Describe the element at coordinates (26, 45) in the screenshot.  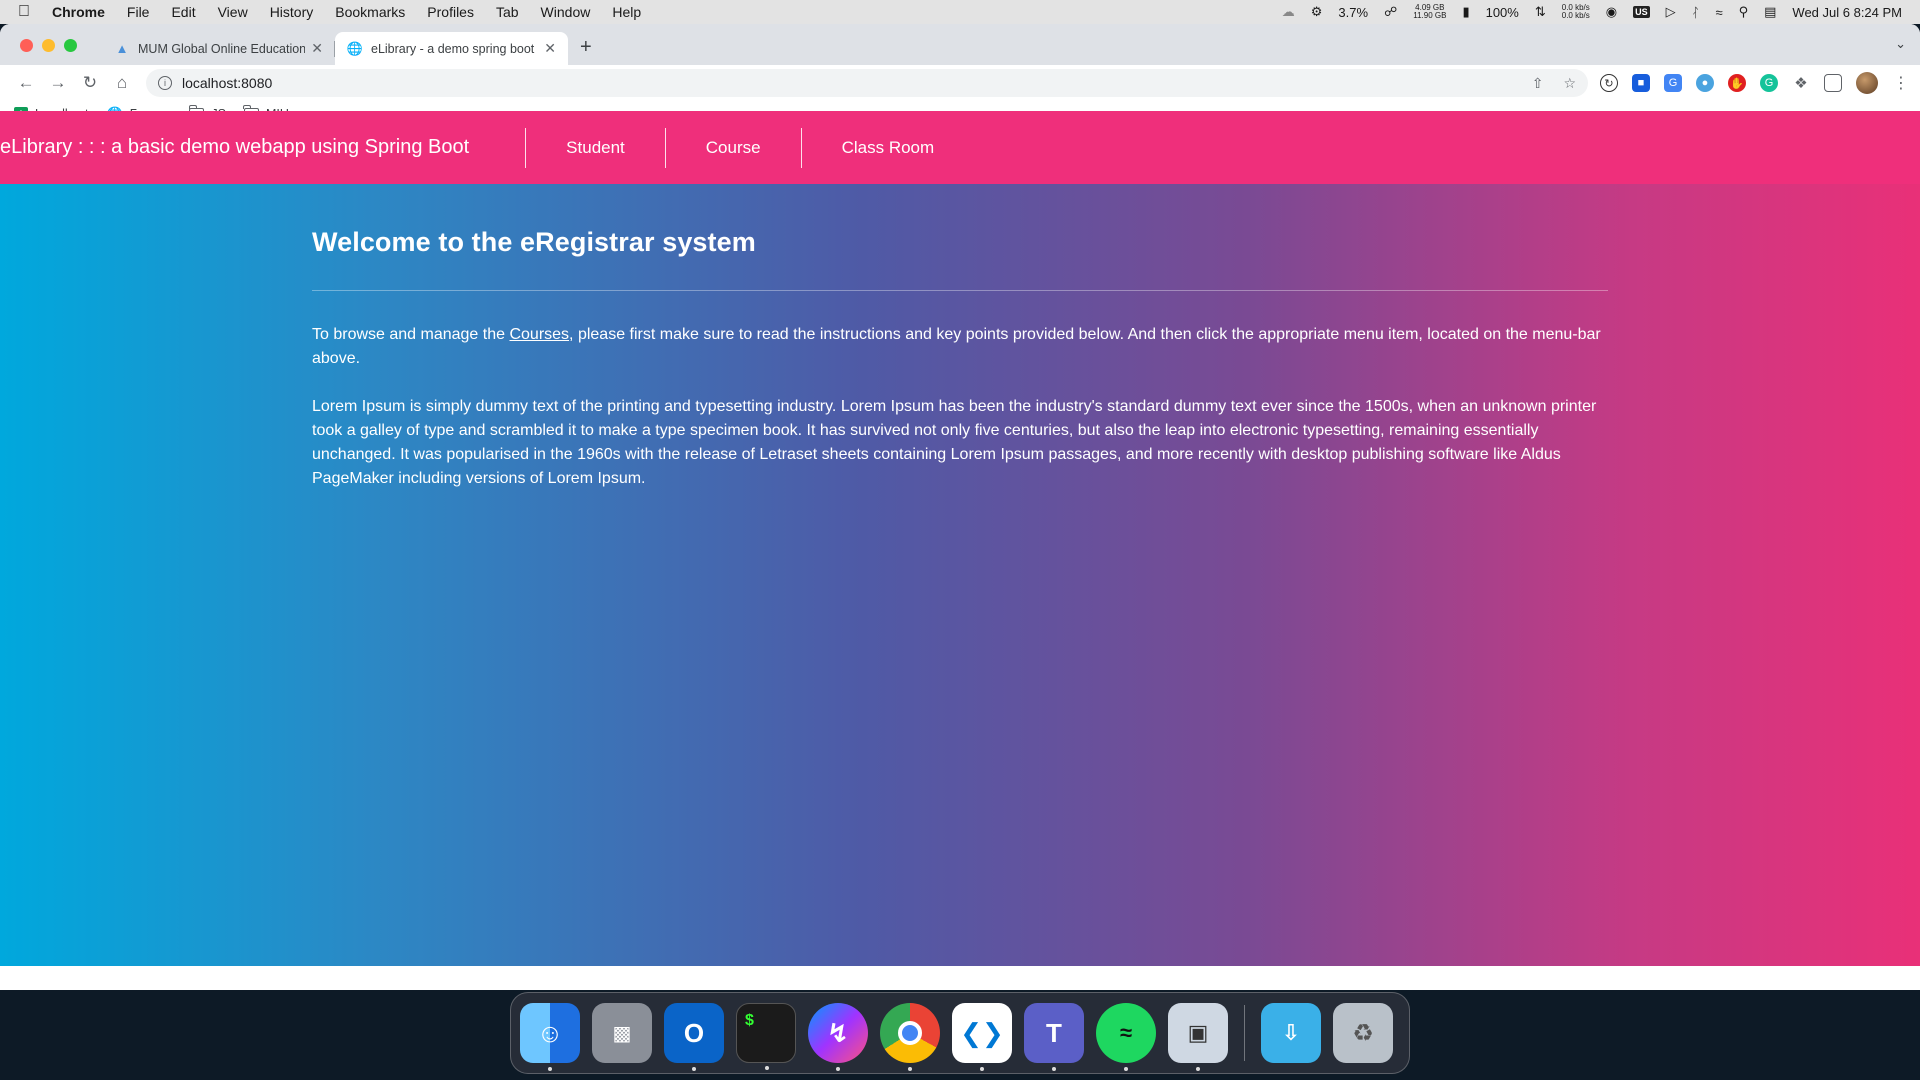
I see `close-window-button` at that location.